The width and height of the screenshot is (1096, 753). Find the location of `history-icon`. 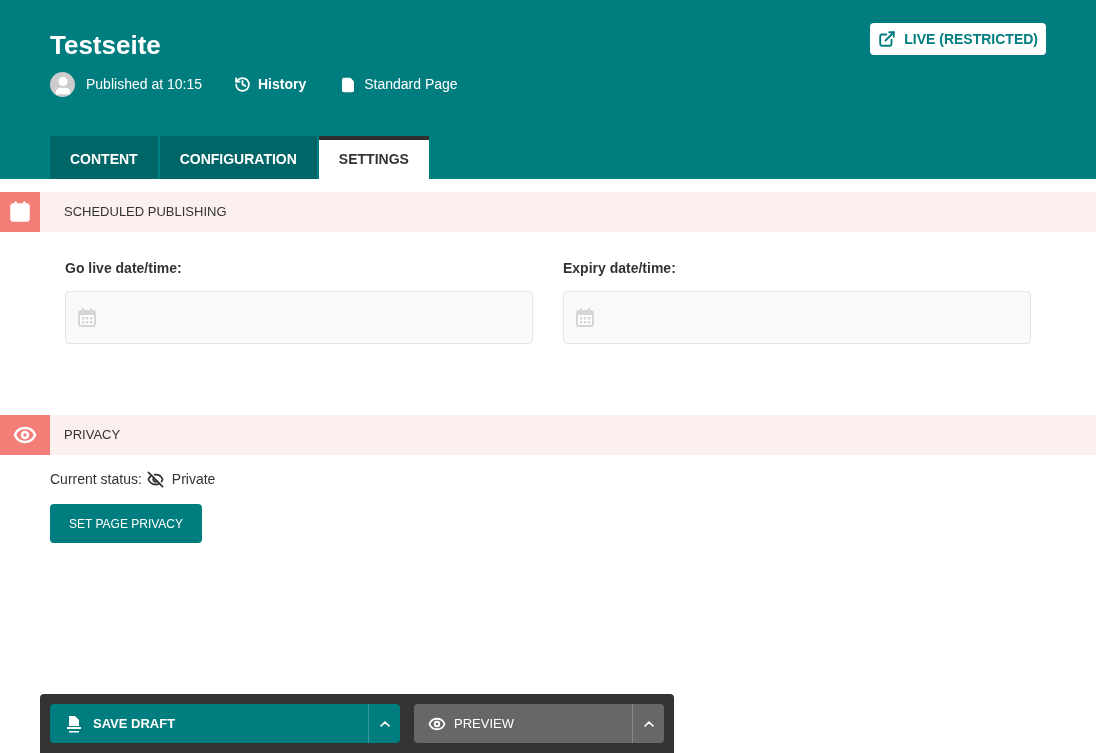

history-icon is located at coordinates (242, 84).